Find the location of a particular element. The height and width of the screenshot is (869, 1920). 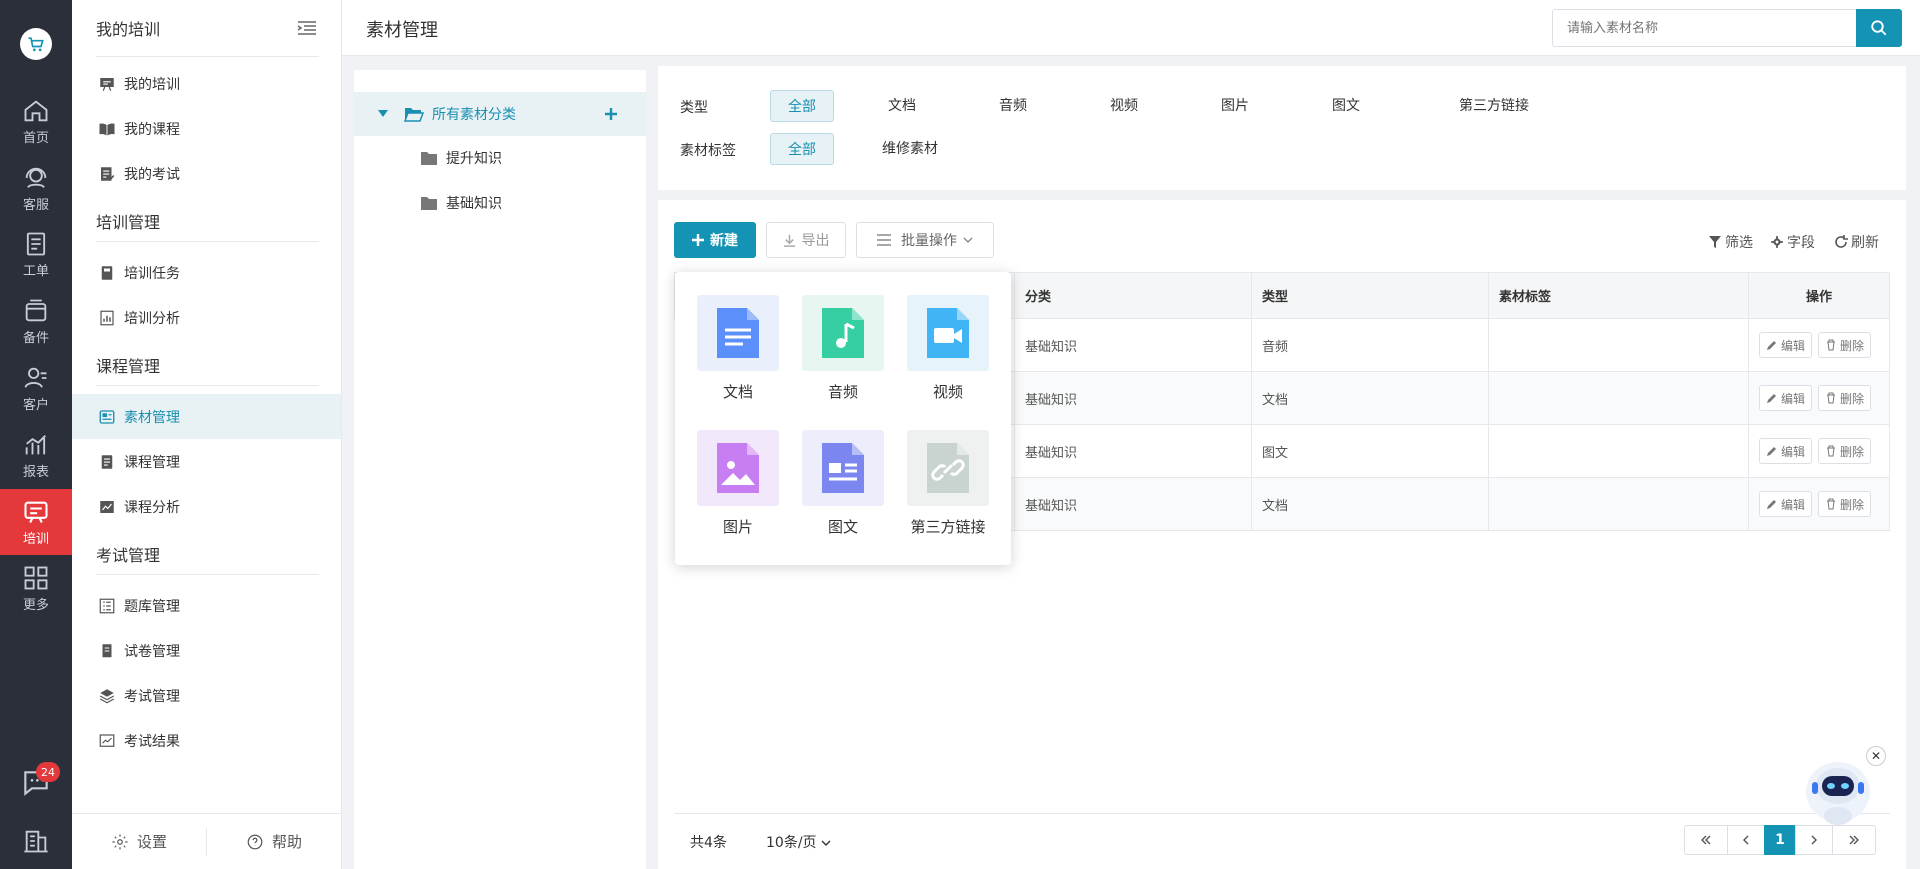

task-icon is located at coordinates (107, 272).